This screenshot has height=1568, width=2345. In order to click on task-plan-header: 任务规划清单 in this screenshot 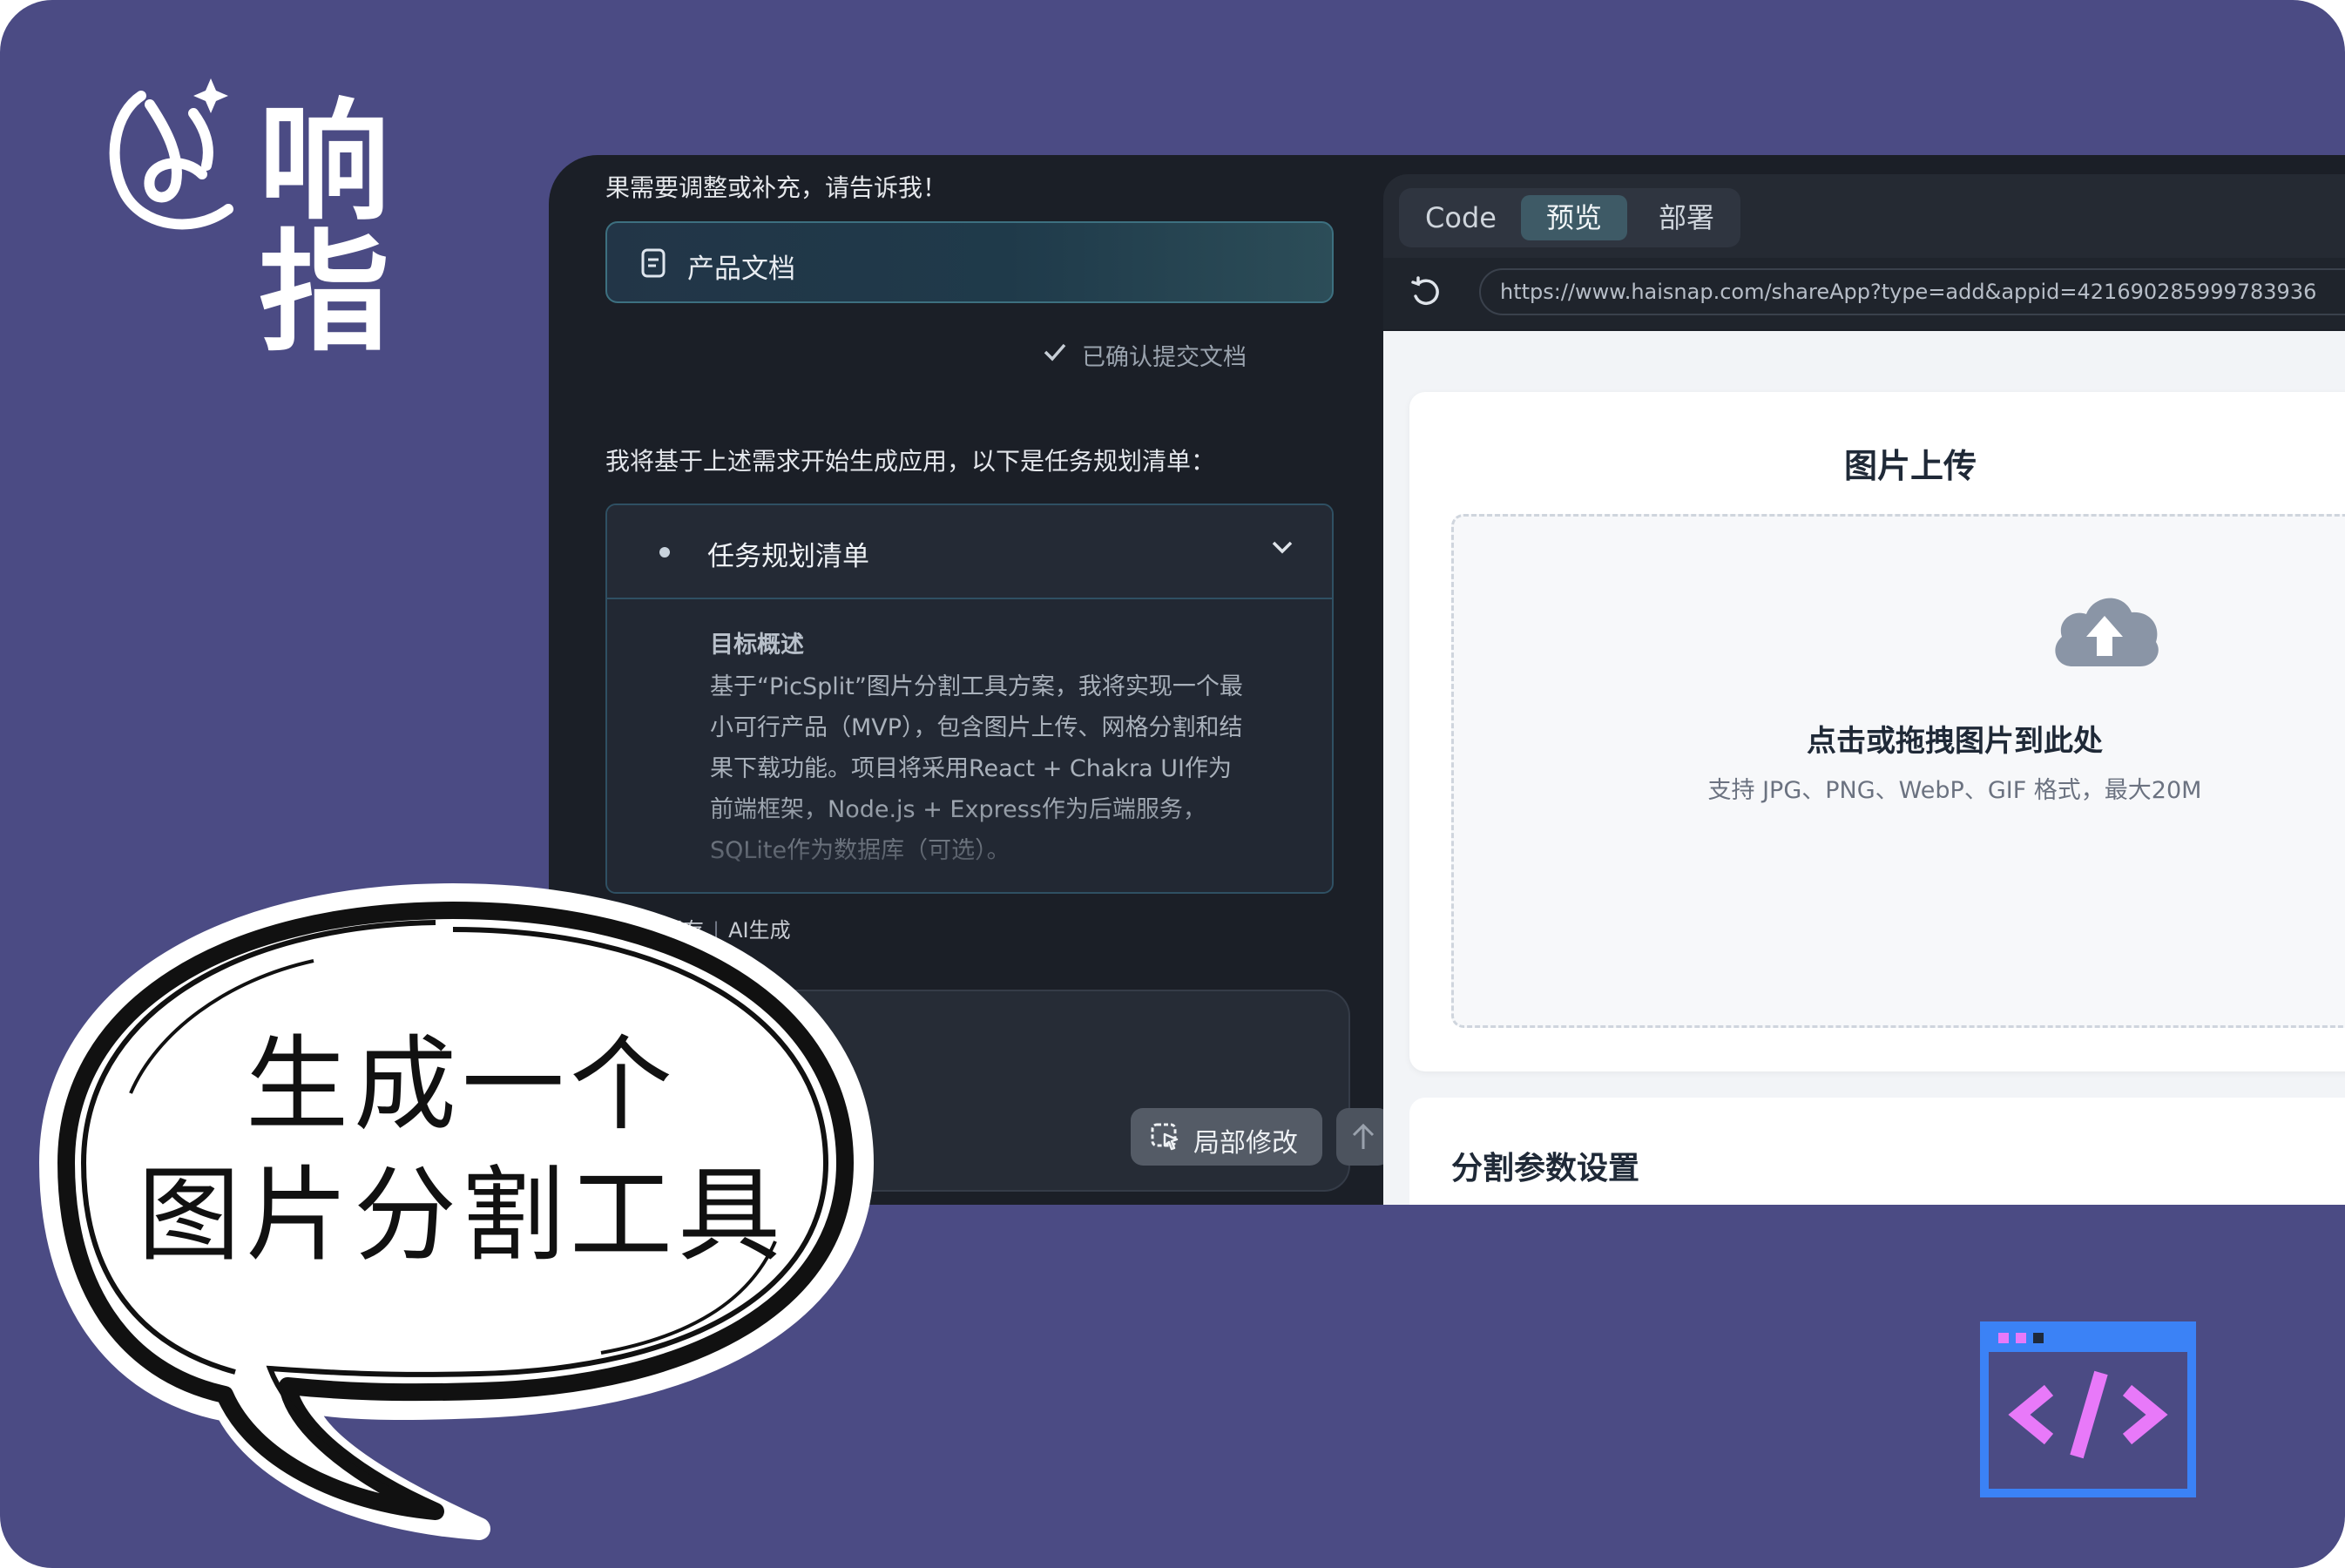, I will do `click(969, 552)`.